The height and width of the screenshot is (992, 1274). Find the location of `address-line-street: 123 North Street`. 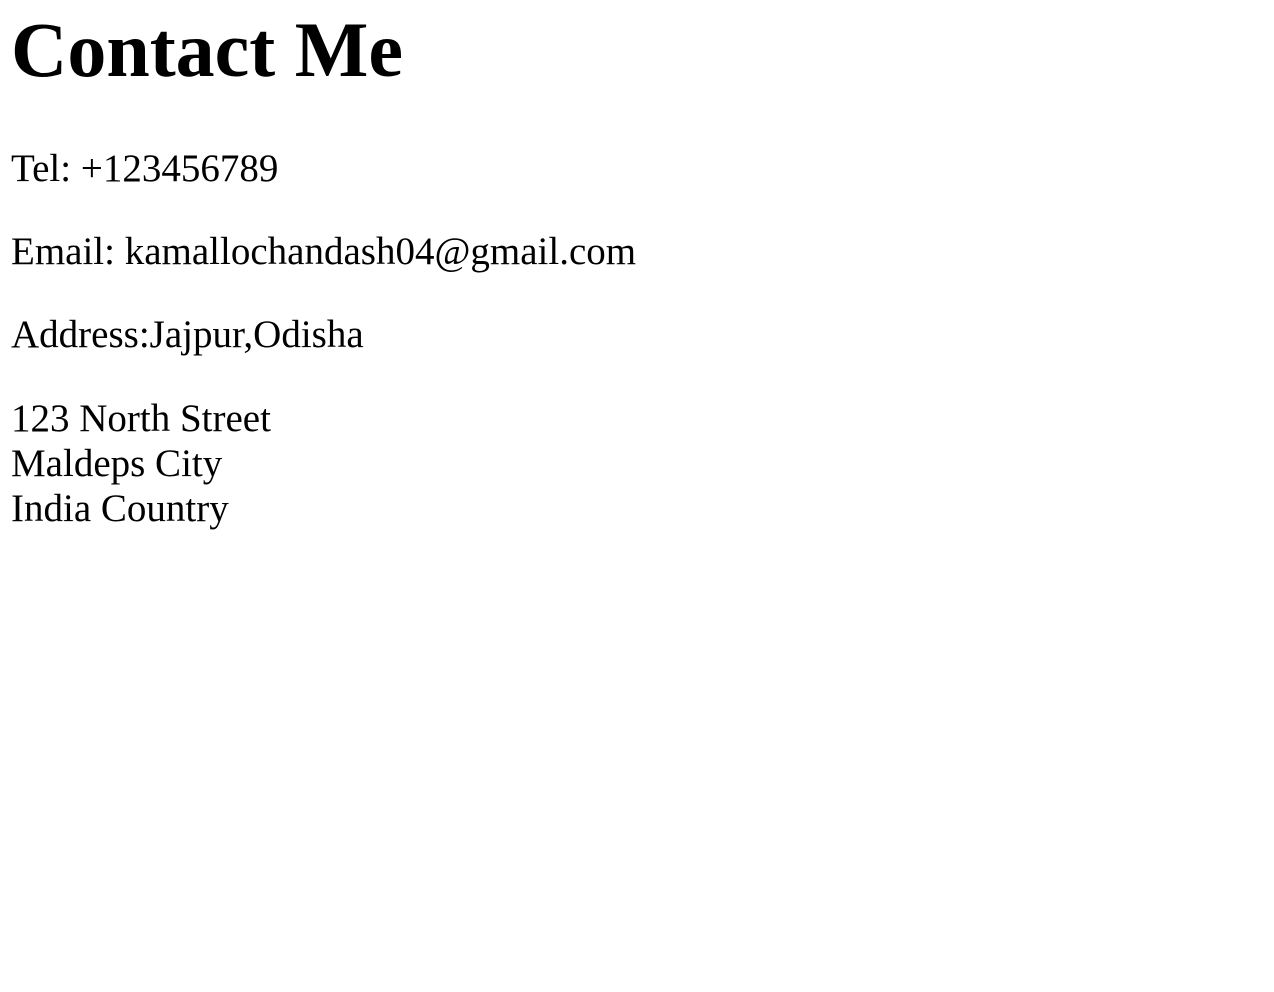

address-line-street: 123 North Street is located at coordinates (141, 418).